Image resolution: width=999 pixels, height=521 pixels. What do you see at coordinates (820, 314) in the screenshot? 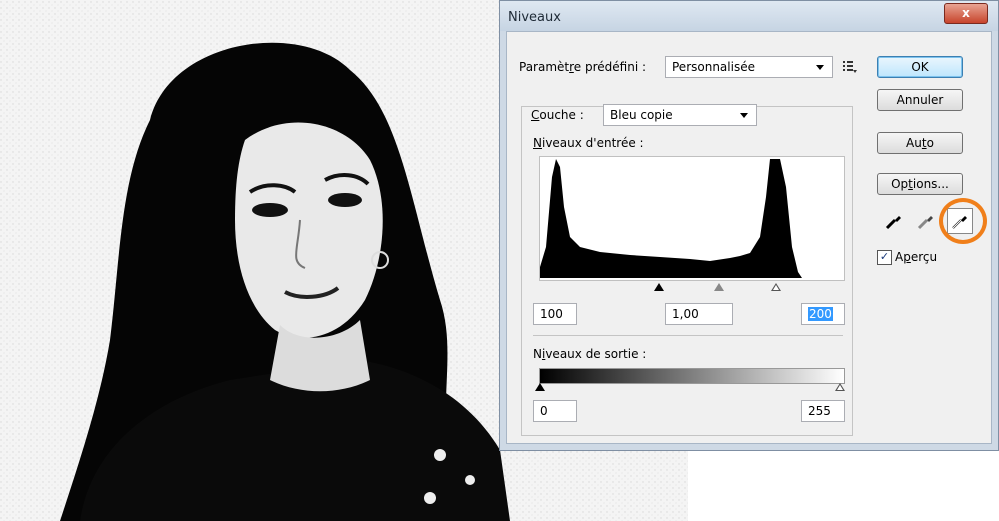
I see `input-white-value: 200` at bounding box center [820, 314].